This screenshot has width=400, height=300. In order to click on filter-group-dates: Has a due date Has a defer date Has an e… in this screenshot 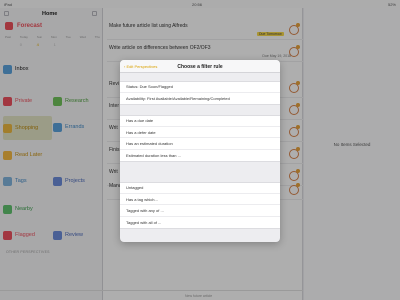, I will do `click(200, 138)`.